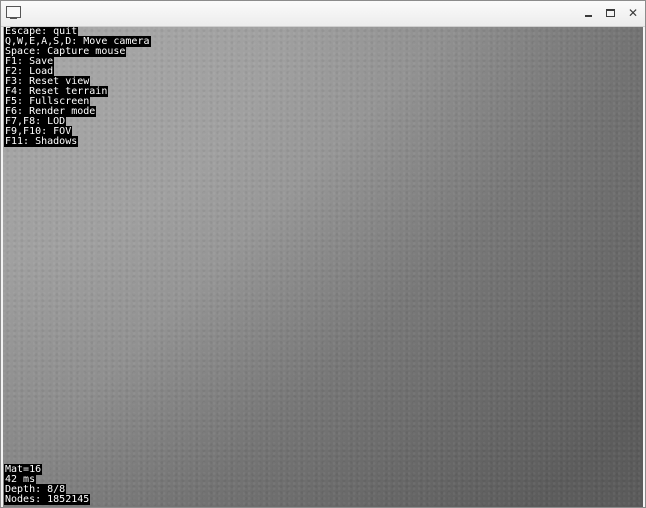 The height and width of the screenshot is (508, 646). What do you see at coordinates (13, 12) in the screenshot?
I see `app-icon` at bounding box center [13, 12].